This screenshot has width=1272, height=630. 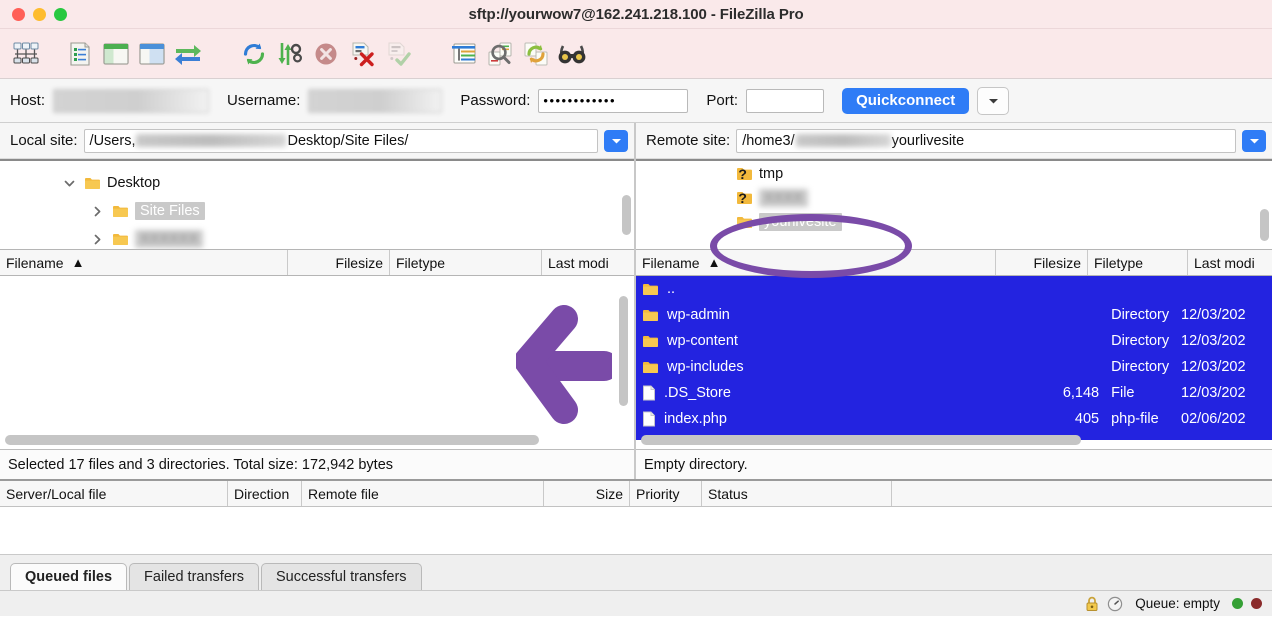 I want to click on tree-twisty-expanded, so click(x=69, y=183).